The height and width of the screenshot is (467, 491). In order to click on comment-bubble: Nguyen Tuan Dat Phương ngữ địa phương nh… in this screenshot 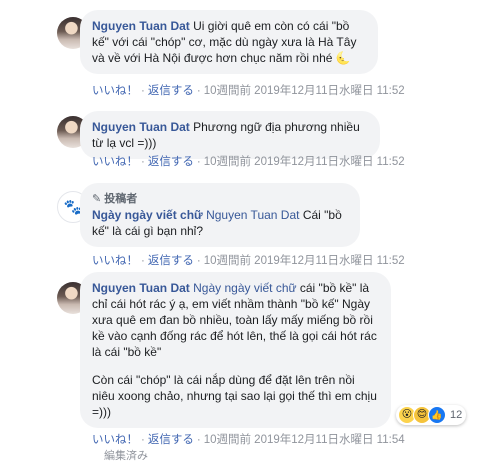, I will do `click(230, 135)`.